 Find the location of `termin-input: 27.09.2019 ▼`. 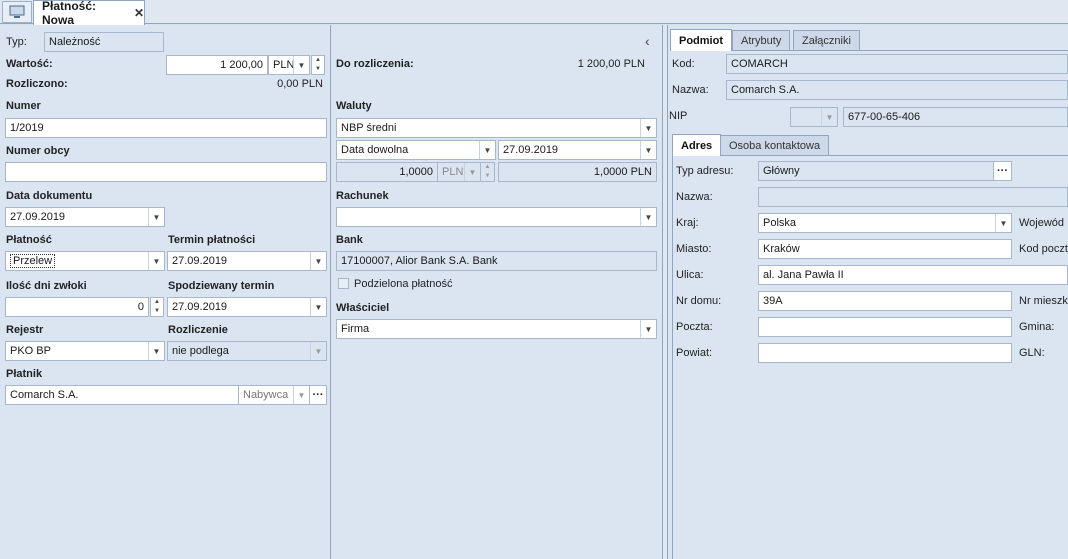

termin-input: 27.09.2019 ▼ is located at coordinates (247, 261).